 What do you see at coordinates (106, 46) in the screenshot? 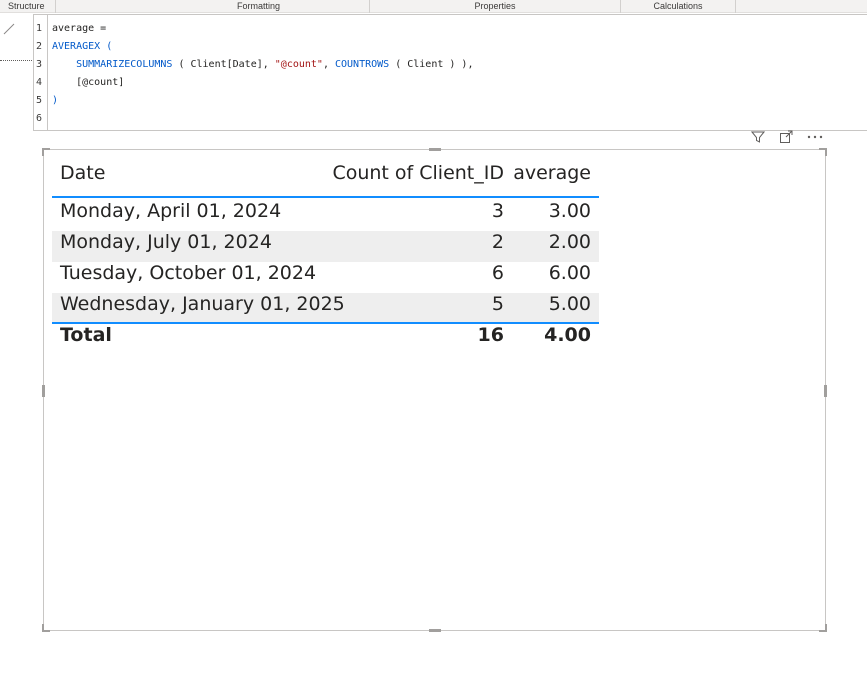
I see `code-paren: (` at bounding box center [106, 46].